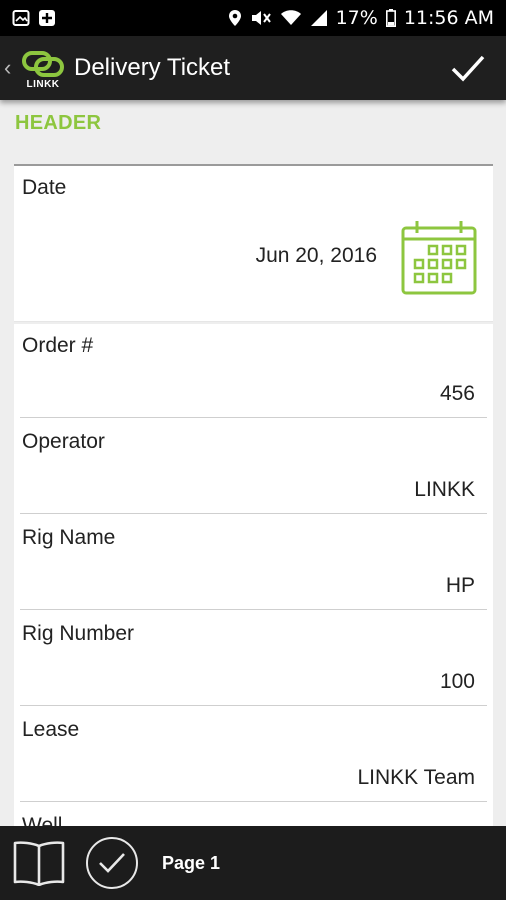  I want to click on field-value: HP, so click(460, 586).